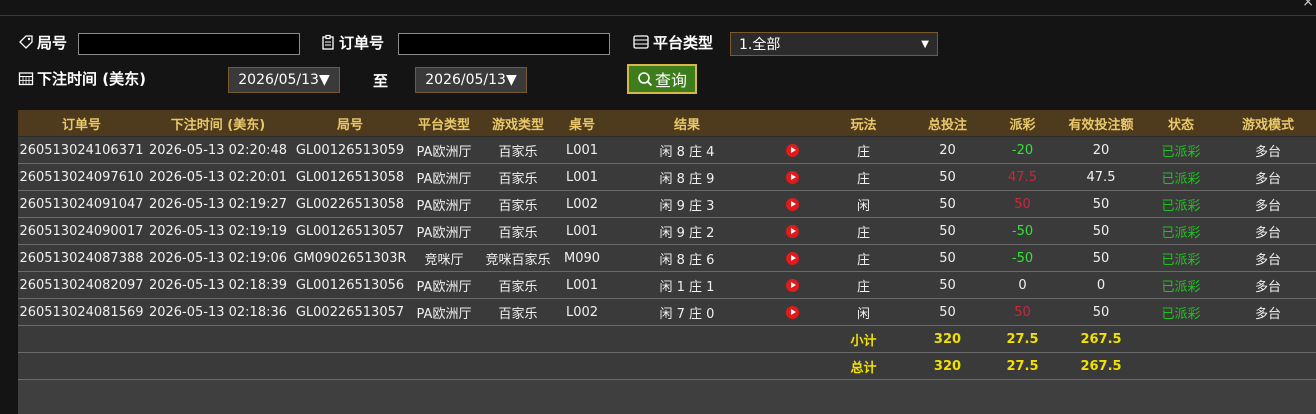 This screenshot has height=414, width=1316. What do you see at coordinates (284, 80) in the screenshot?
I see `date-from-picker: 2026/05/13▼` at bounding box center [284, 80].